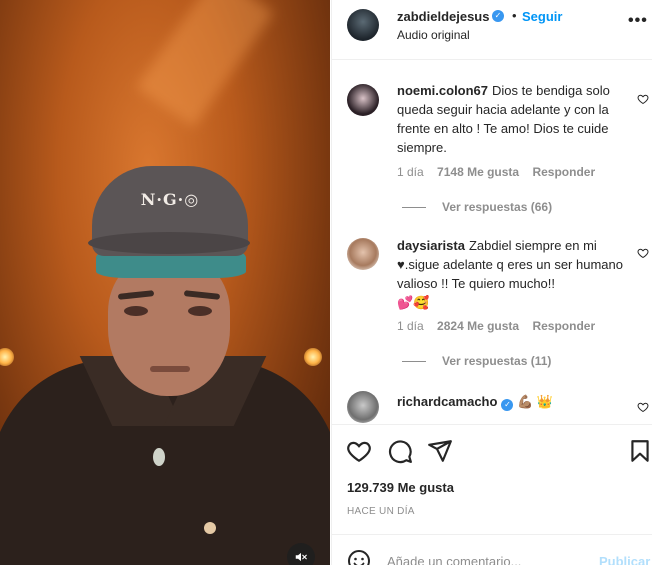 Image resolution: width=652 pixels, height=565 pixels. I want to click on comment-text: richardcamacho ✓ 💪🏽 👑, so click(513, 401).